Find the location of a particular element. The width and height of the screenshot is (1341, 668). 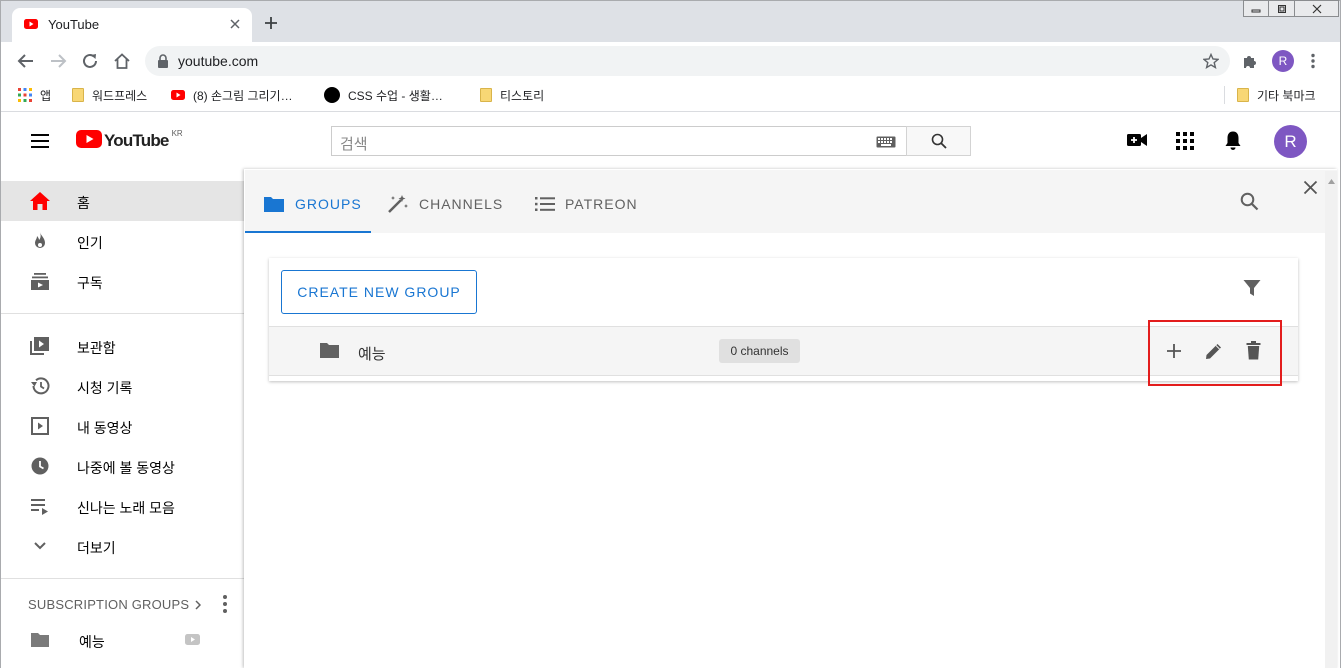

window-controls is located at coordinates (1292, 9).